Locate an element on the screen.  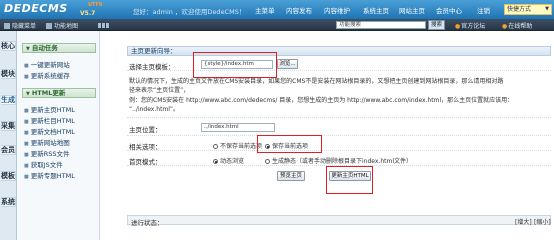
option-no-save: 不保存当前选项 is located at coordinates (237, 145).